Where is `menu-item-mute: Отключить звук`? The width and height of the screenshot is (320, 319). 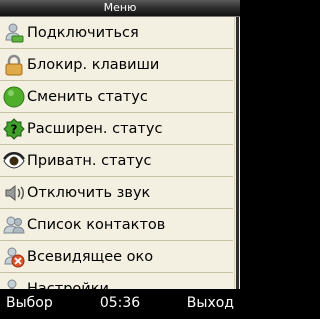
menu-item-mute: Отключить звук is located at coordinates (116, 193).